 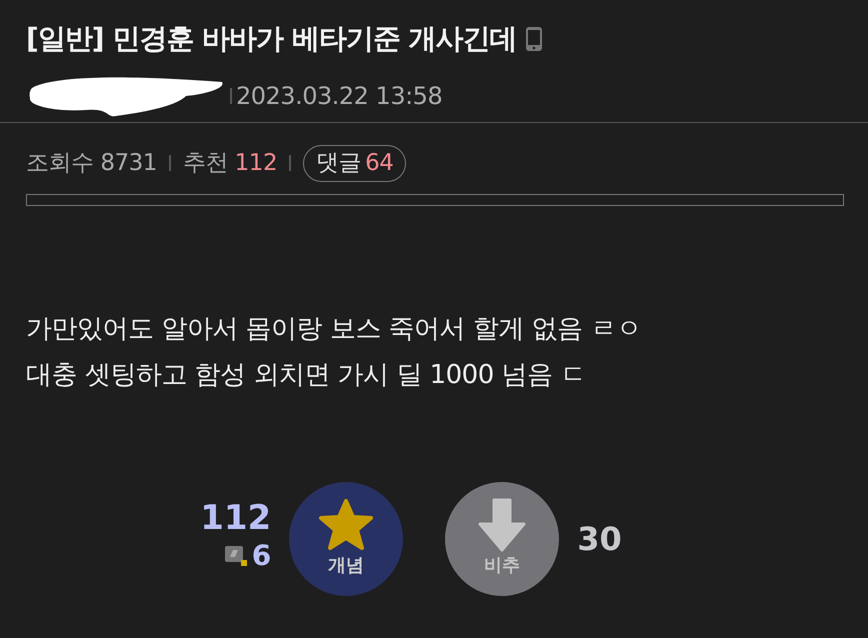 I want to click on recommend-stat: 추천 112, so click(x=230, y=163).